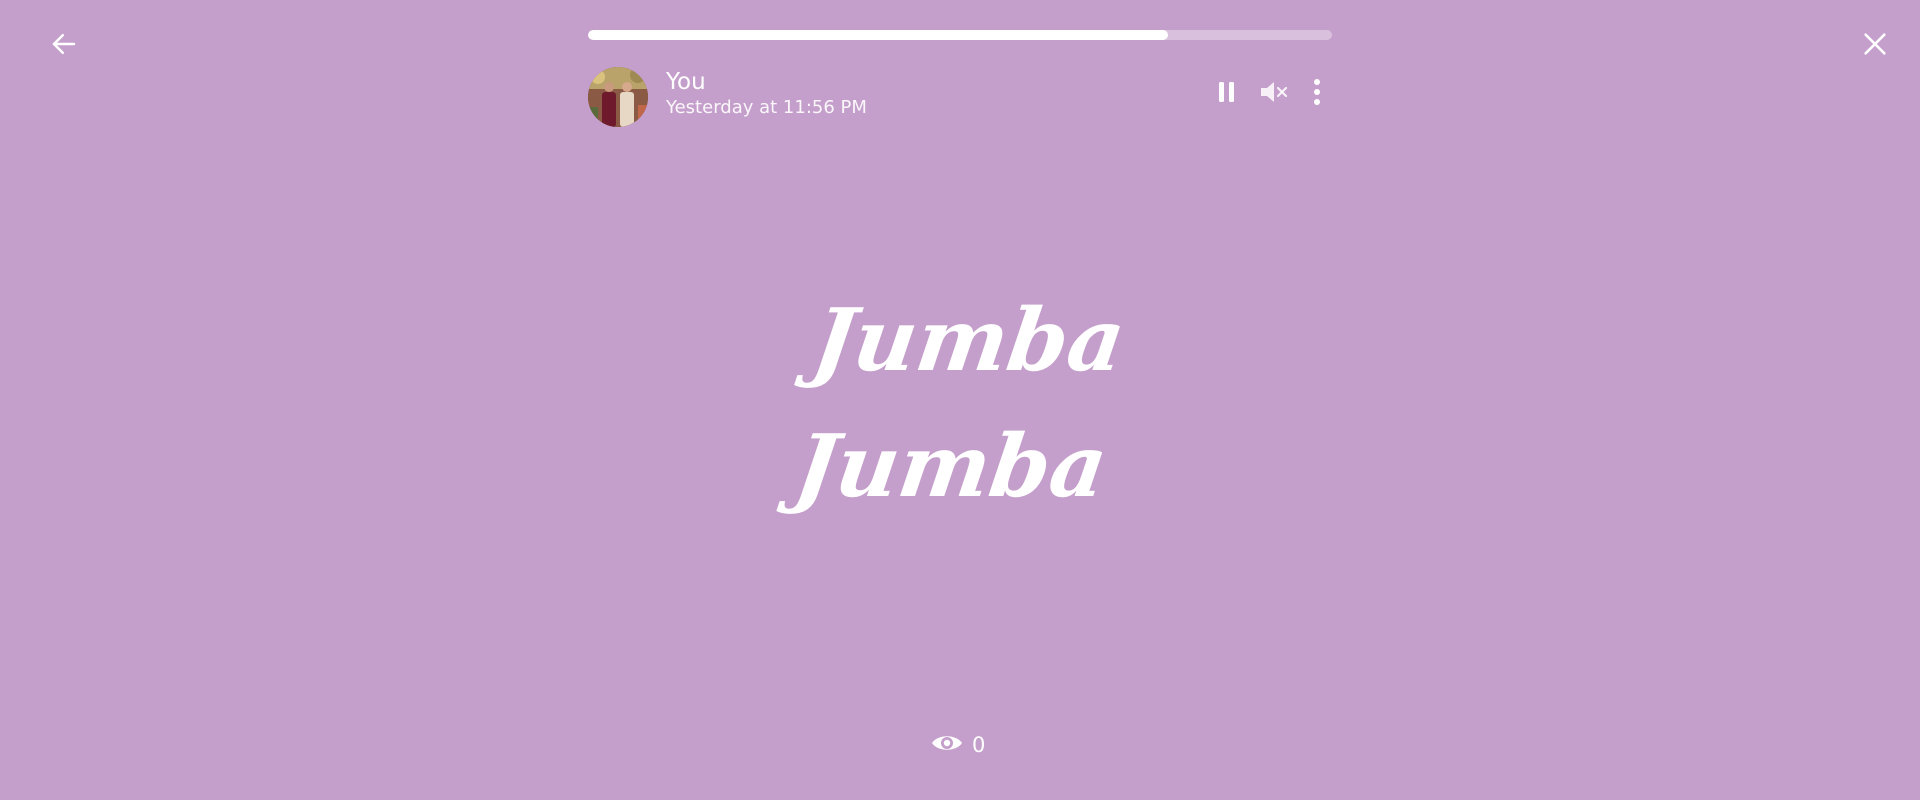  I want to click on avatar, so click(618, 97).